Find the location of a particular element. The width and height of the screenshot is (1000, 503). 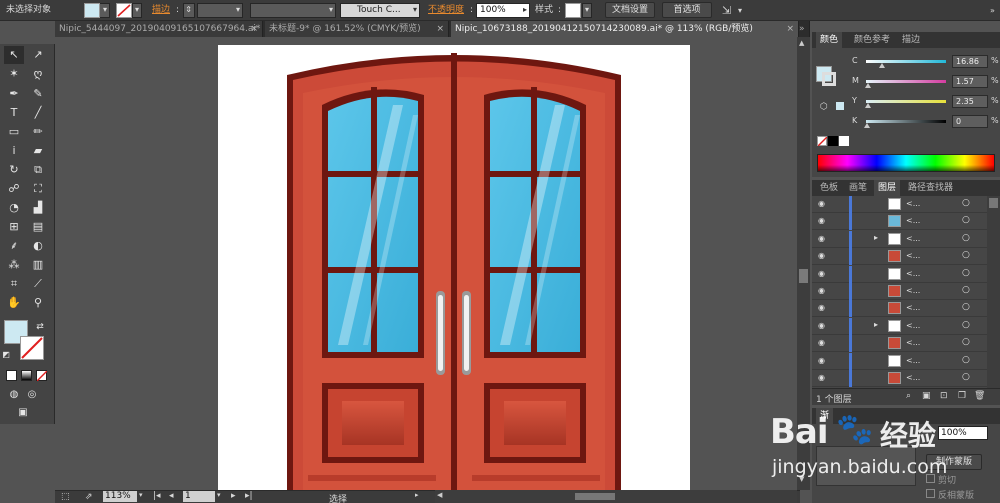

stroke-weight-input: ▾ is located at coordinates (220, 10).